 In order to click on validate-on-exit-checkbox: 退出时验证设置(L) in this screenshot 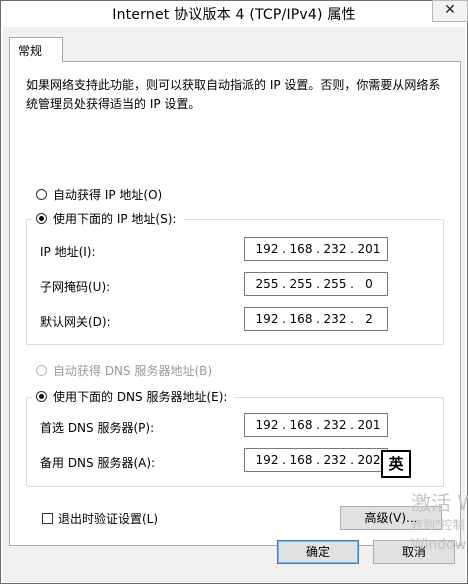, I will do `click(100, 518)`.